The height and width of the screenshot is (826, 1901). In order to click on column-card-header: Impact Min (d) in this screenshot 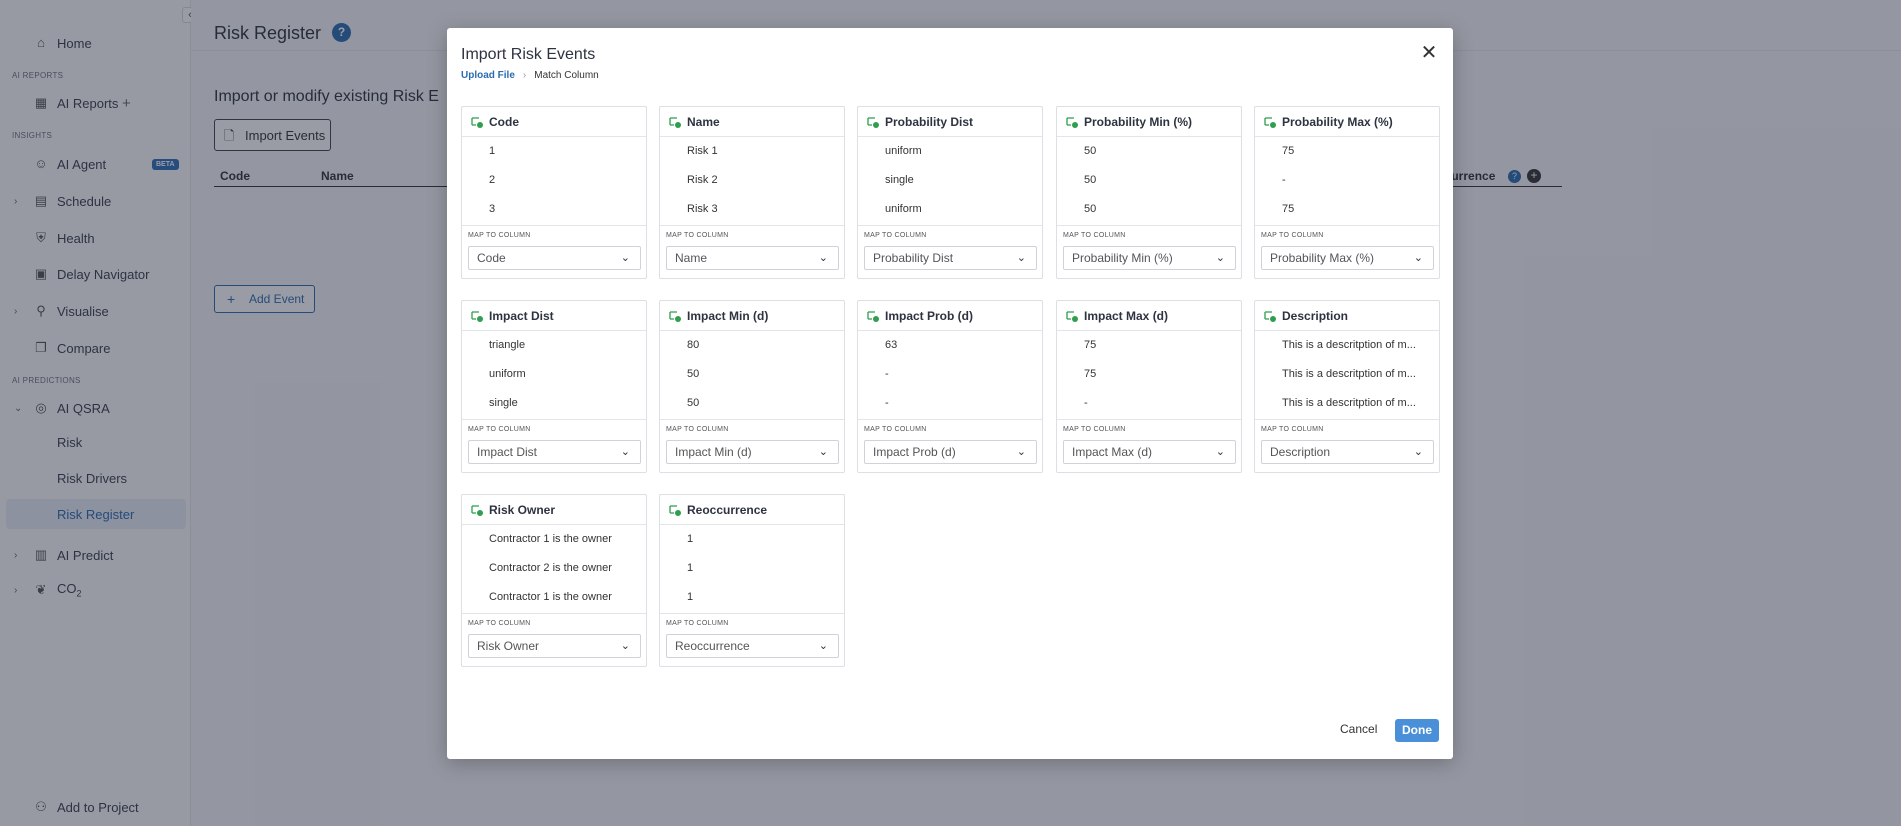, I will do `click(752, 316)`.